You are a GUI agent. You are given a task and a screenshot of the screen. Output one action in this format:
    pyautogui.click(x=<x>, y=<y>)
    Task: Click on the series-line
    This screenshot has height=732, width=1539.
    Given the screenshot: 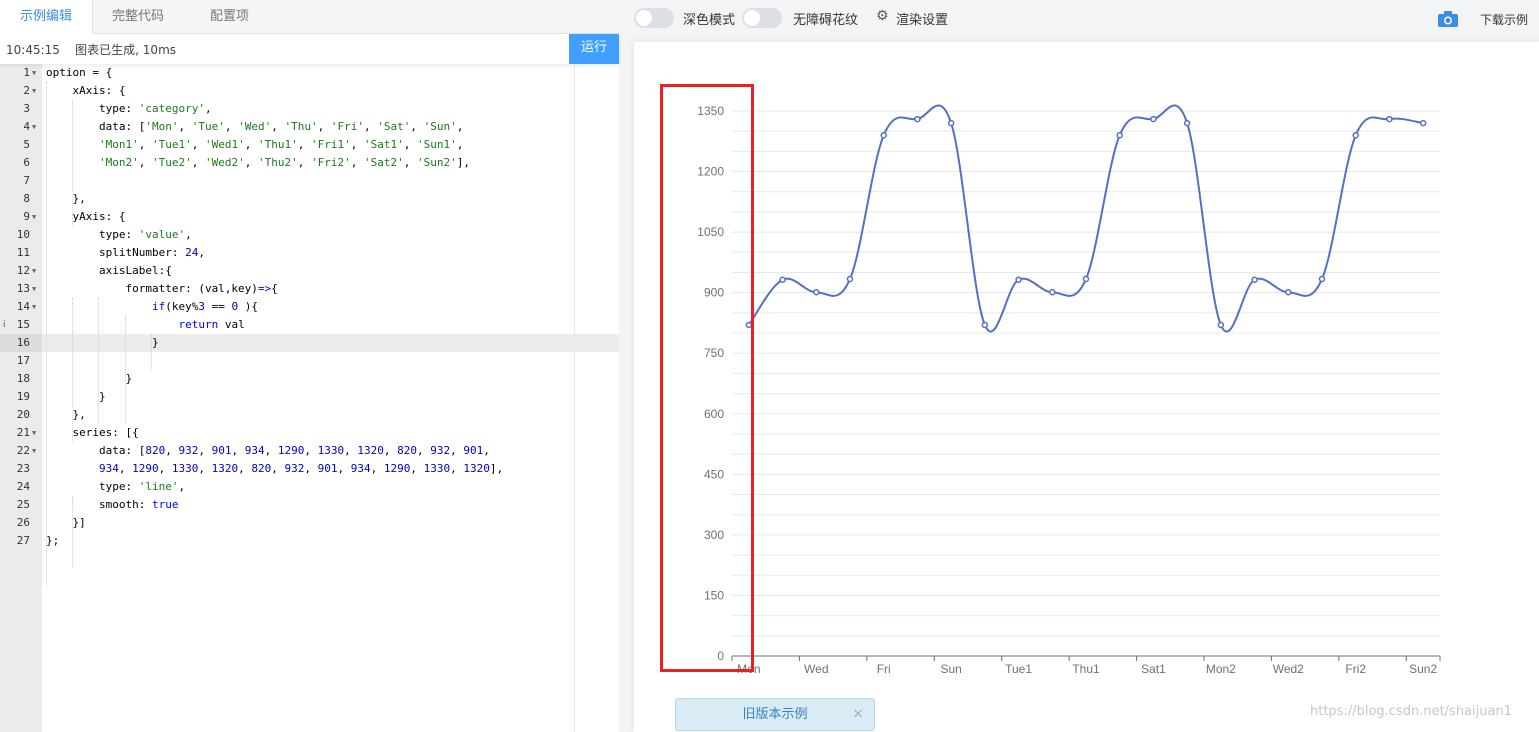 What is the action you would take?
    pyautogui.click(x=1086, y=218)
    